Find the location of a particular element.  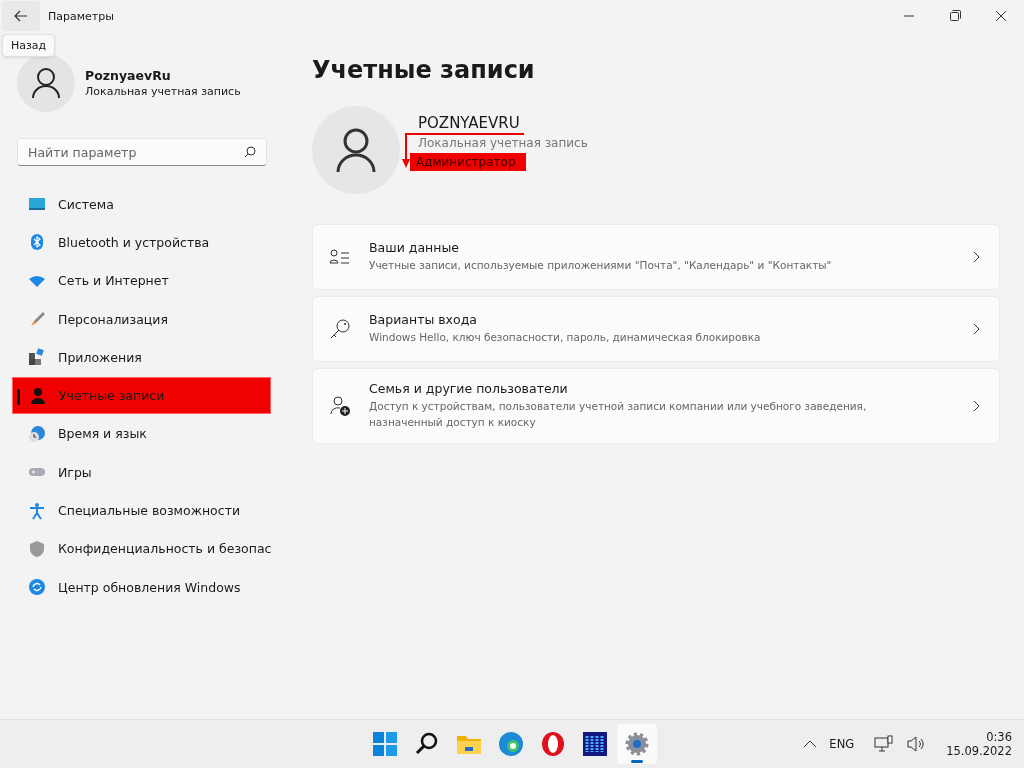

settings-card: Ваши данные Учетные записи, используемые приложениями "Почта", "Календарь" и "Контакты" is located at coordinates (656, 257).